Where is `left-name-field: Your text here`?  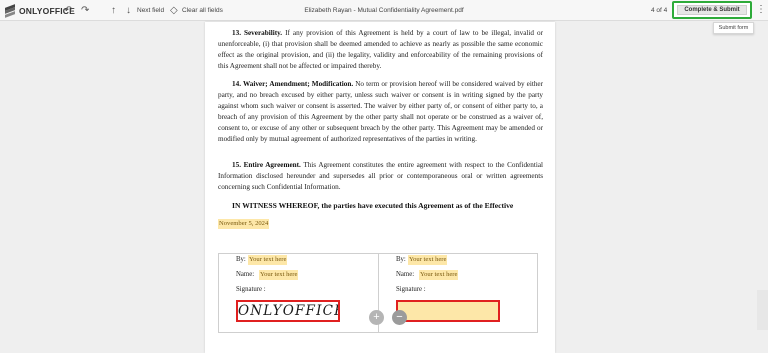
left-name-field: Your text here is located at coordinates (279, 275).